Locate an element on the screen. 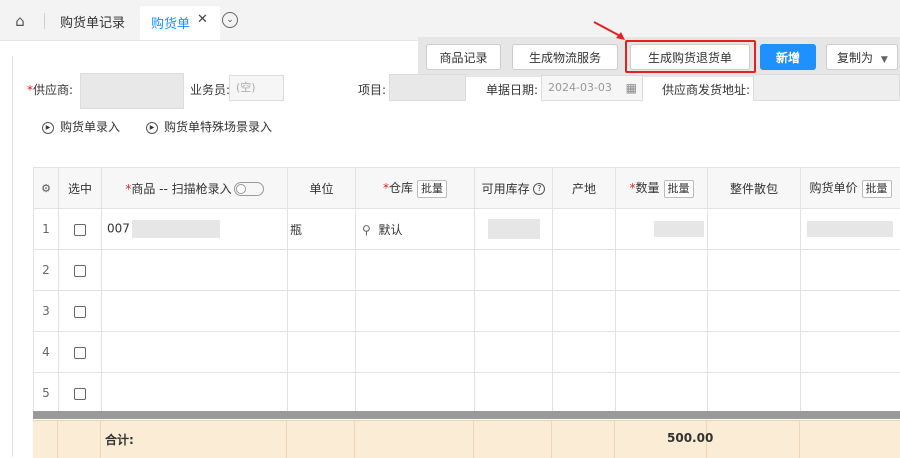 The height and width of the screenshot is (458, 900). product-cell: 007 is located at coordinates (195, 229).